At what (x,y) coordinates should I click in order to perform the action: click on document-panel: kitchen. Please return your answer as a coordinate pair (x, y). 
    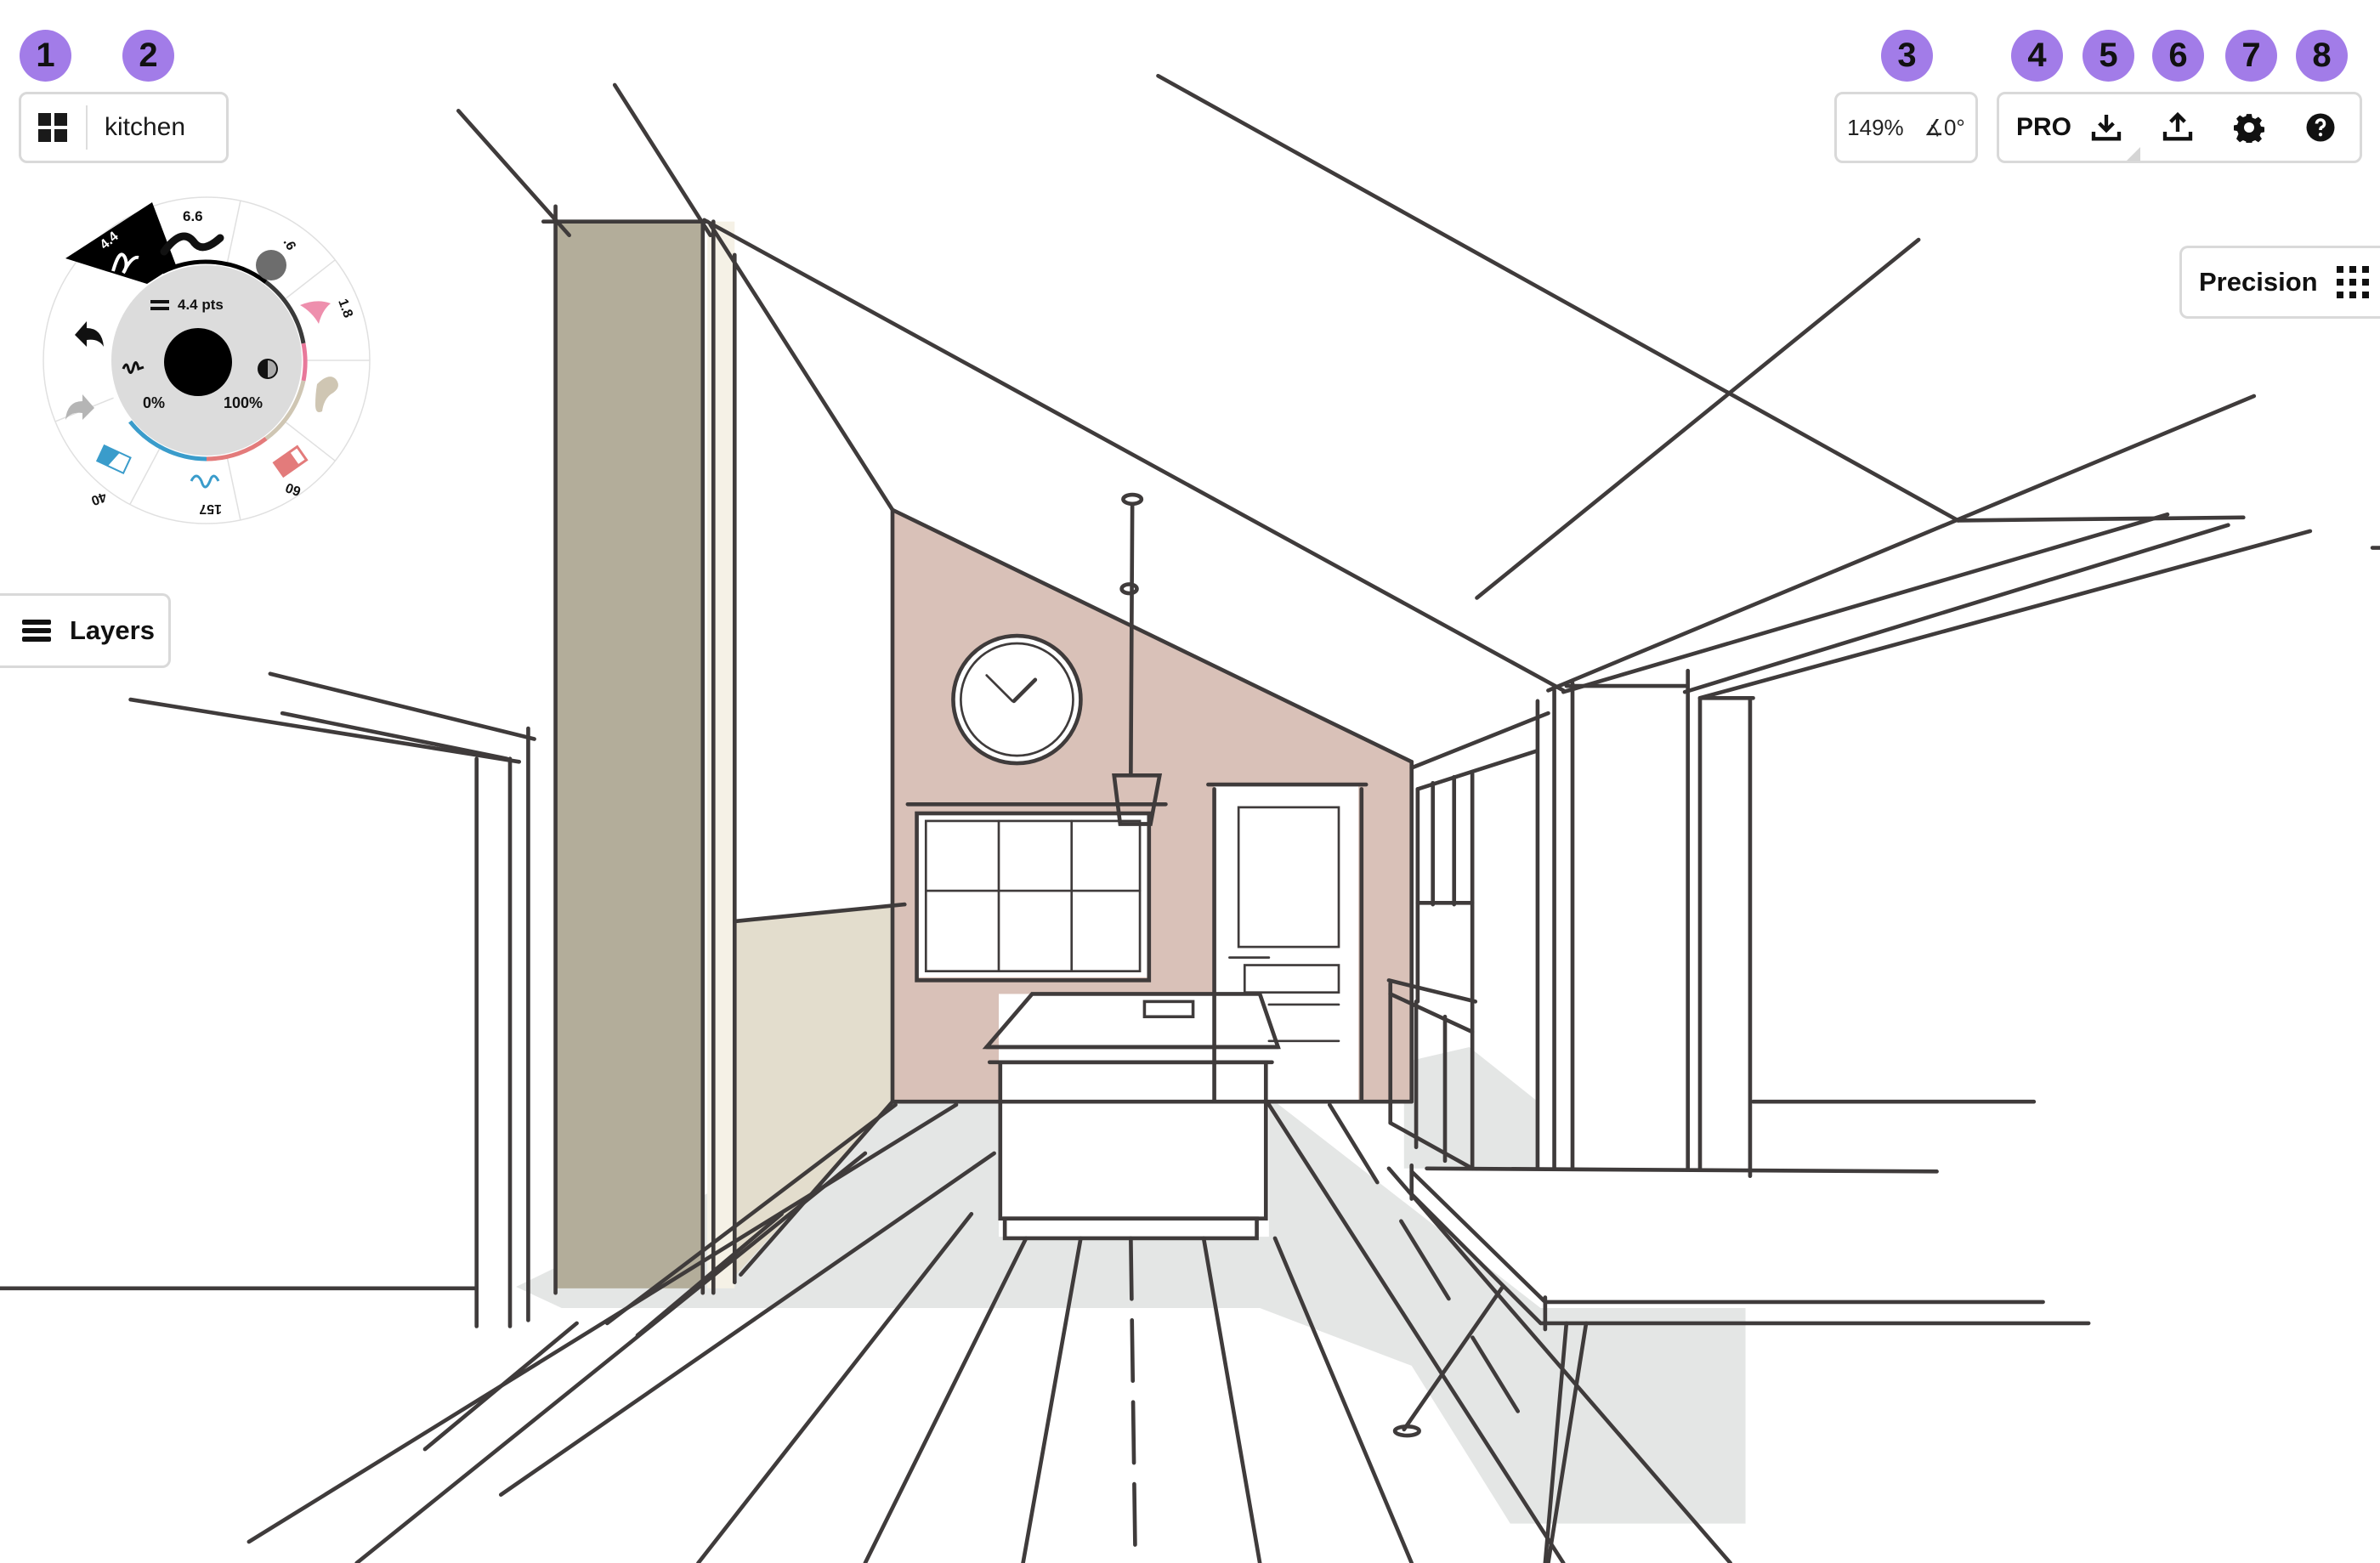
    Looking at the image, I should click on (124, 128).